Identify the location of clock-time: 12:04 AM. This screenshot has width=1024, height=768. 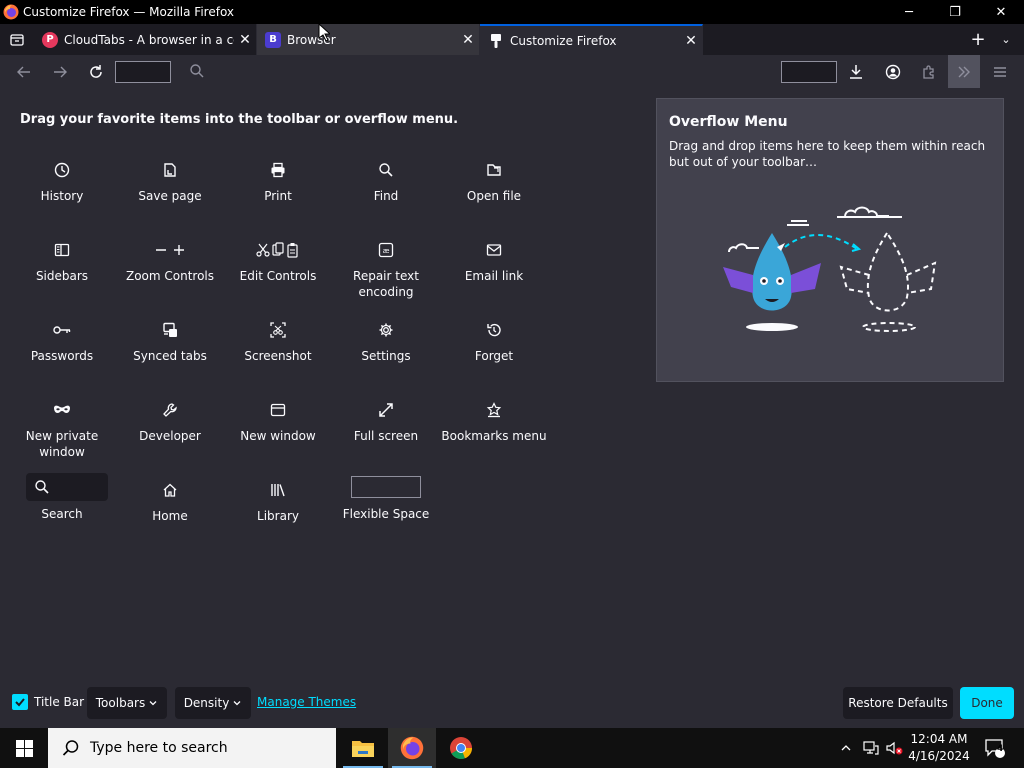
(939, 739).